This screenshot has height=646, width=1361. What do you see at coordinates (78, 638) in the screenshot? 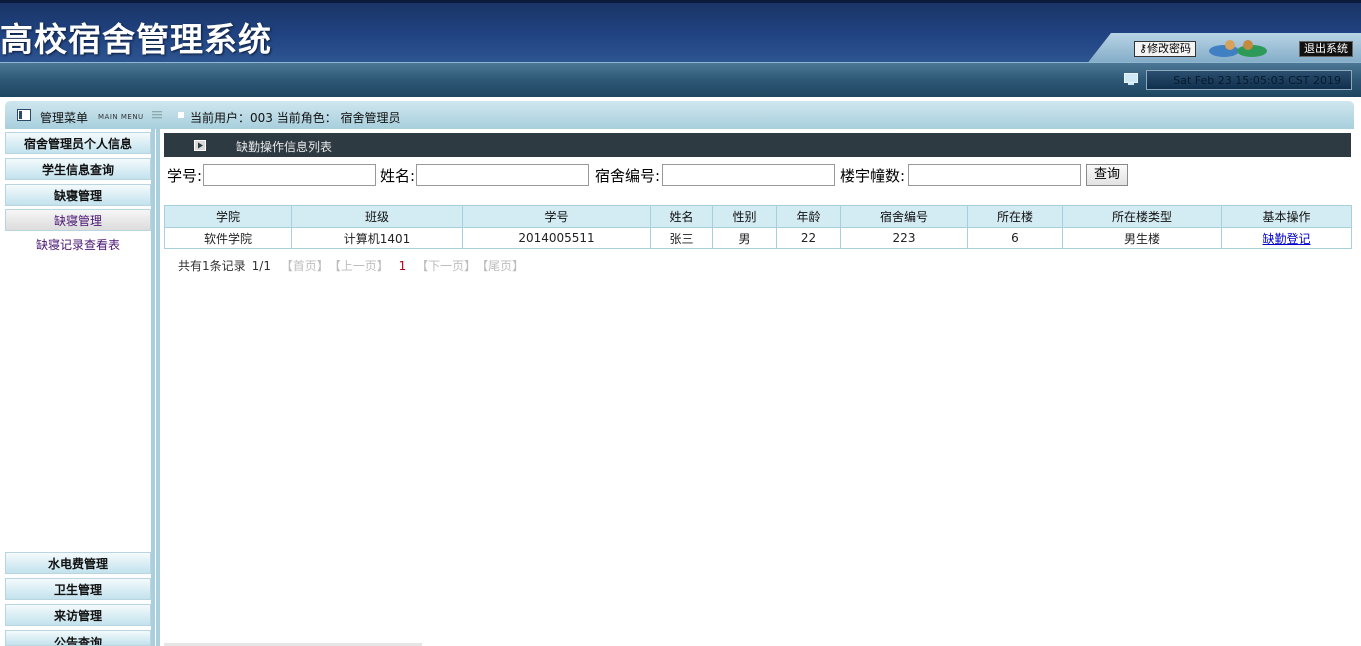
I see `sidebar-item-announcements: 公告查询` at bounding box center [78, 638].